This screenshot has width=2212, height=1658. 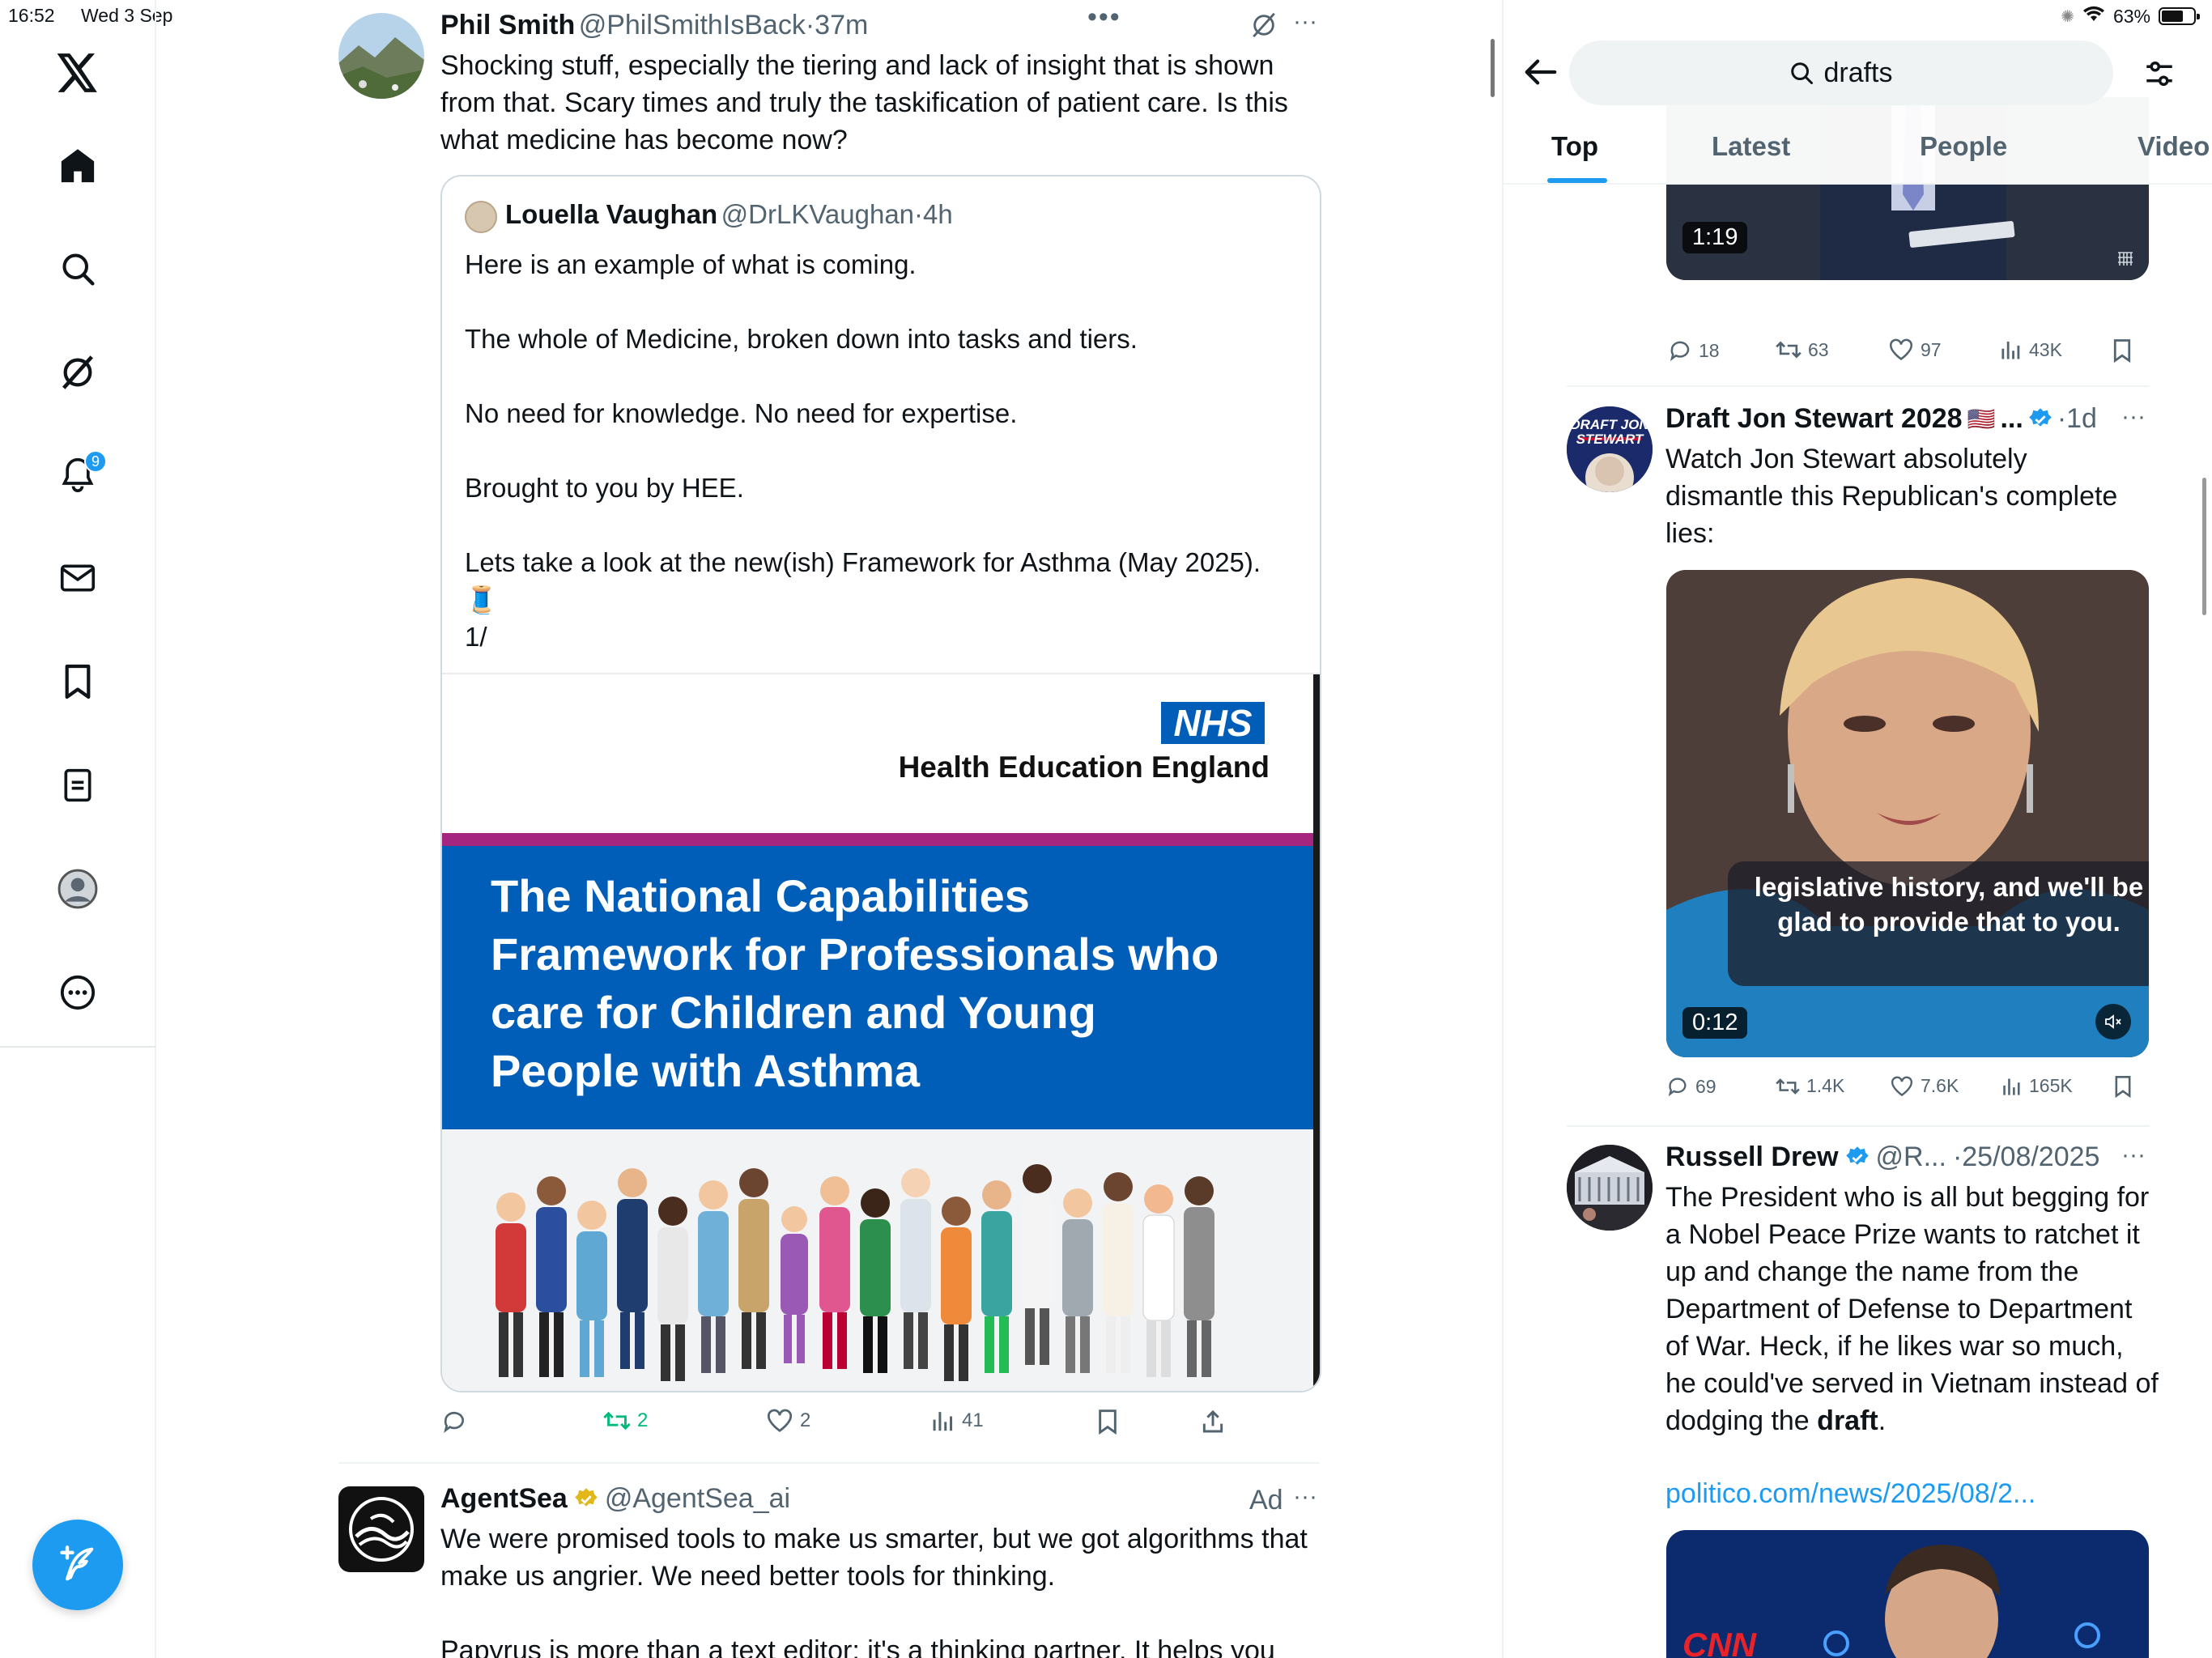 What do you see at coordinates (1814, 419) in the screenshot?
I see `result-author-name: Draft Jon Stewart 2028` at bounding box center [1814, 419].